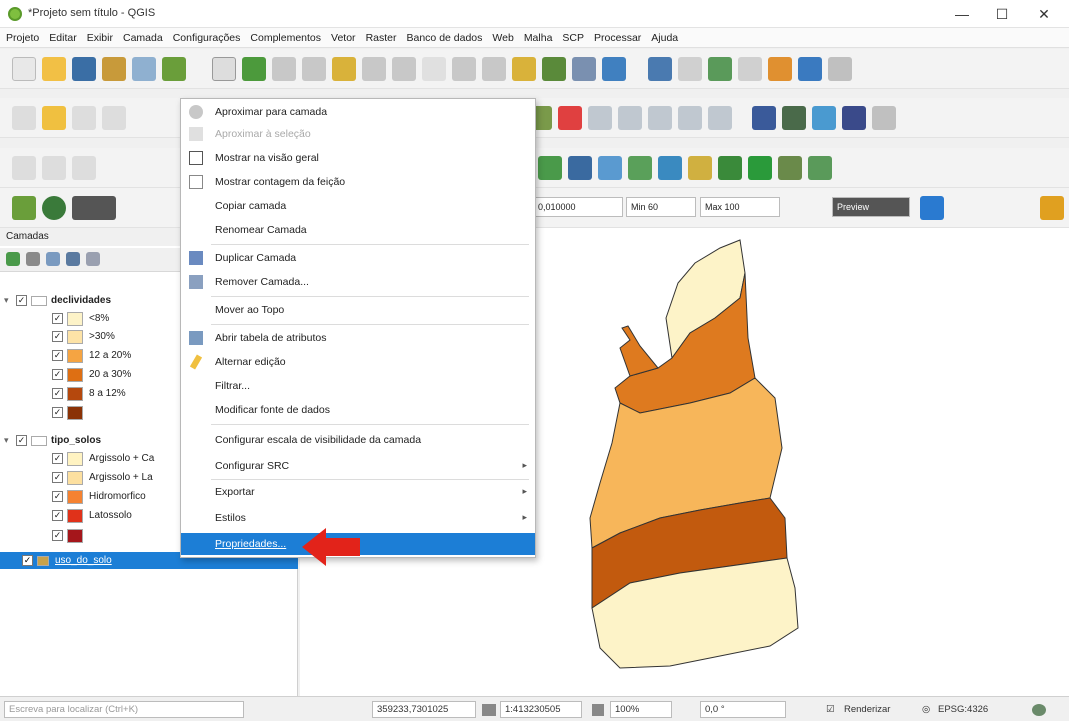 The image size is (1069, 721). I want to click on save-edits-icon, so click(84, 117).